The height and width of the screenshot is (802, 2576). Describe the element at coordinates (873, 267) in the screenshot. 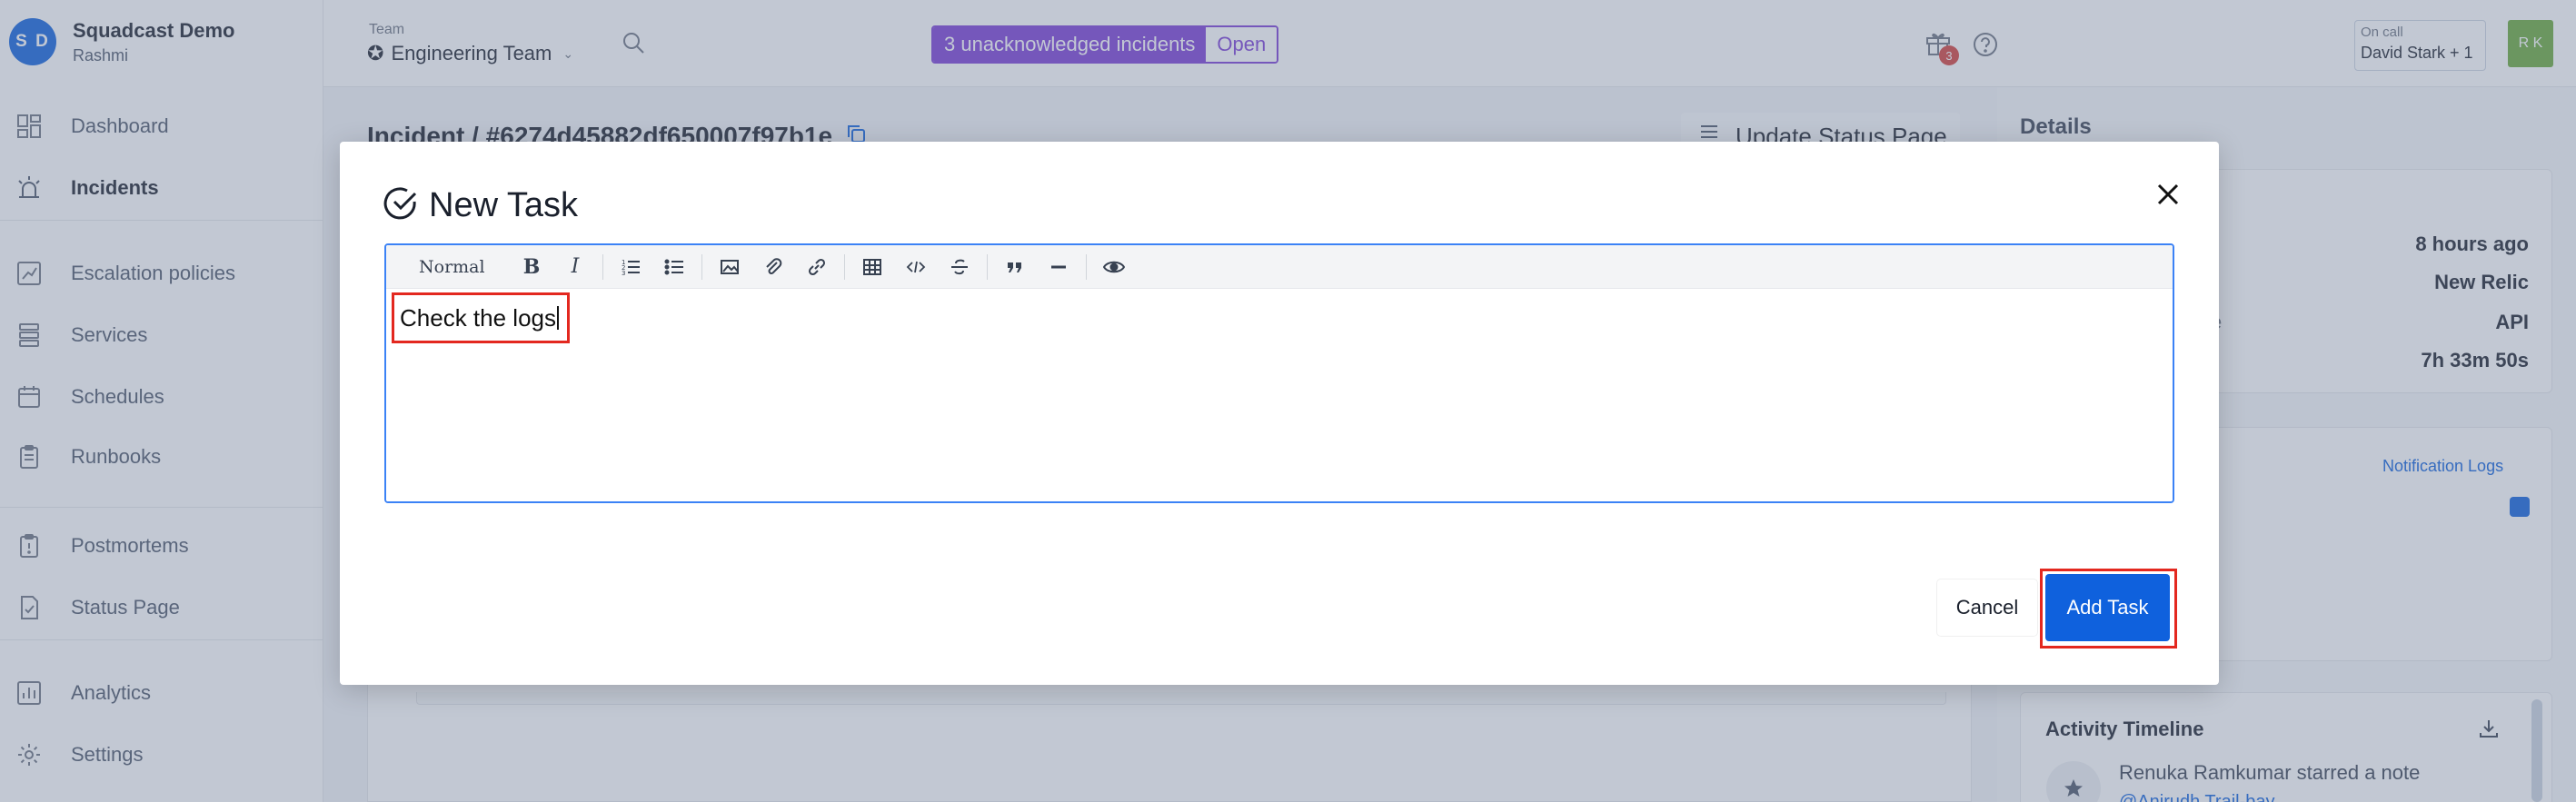

I see `table-icon` at that location.